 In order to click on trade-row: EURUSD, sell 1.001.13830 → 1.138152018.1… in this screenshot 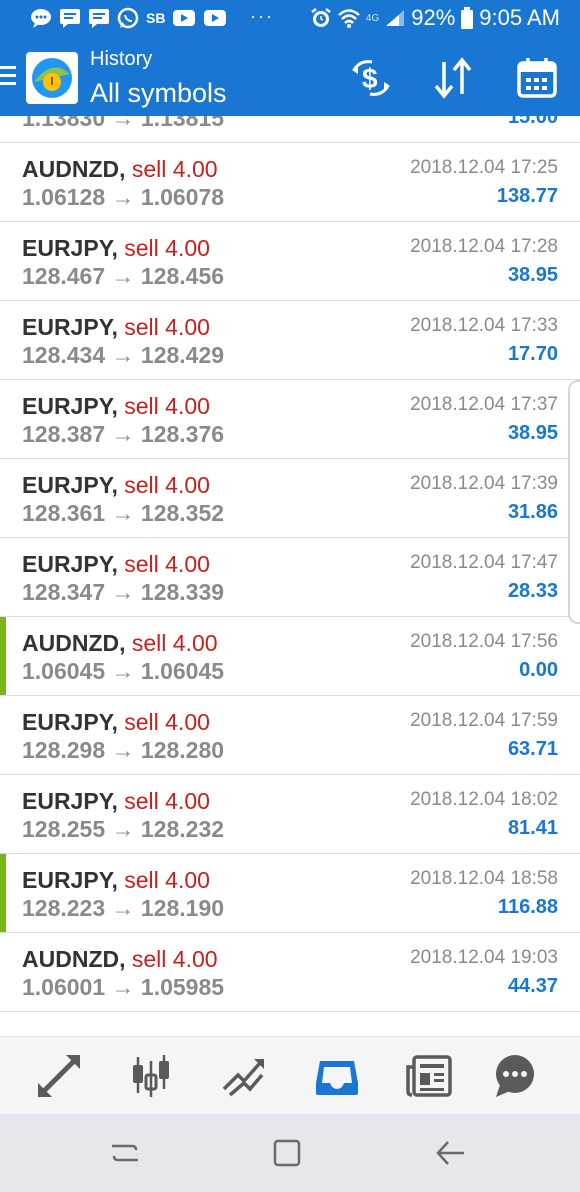, I will do `click(290, 129)`.